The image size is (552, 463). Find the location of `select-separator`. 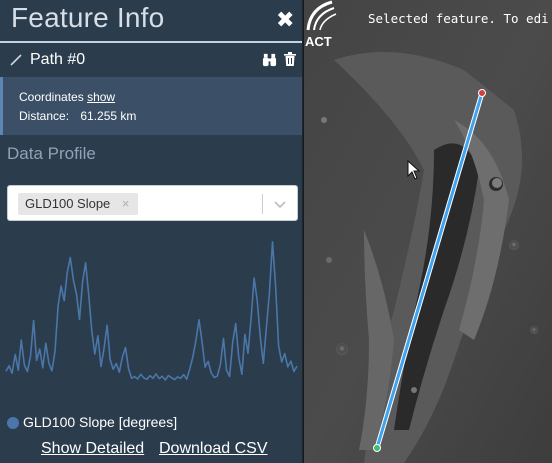

select-separator is located at coordinates (262, 204).